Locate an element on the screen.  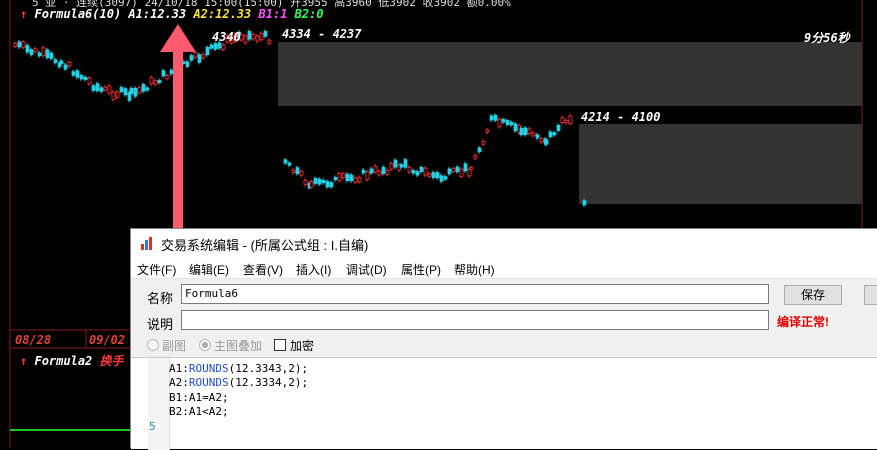
menu-properties: 属性(P) is located at coordinates (421, 269).